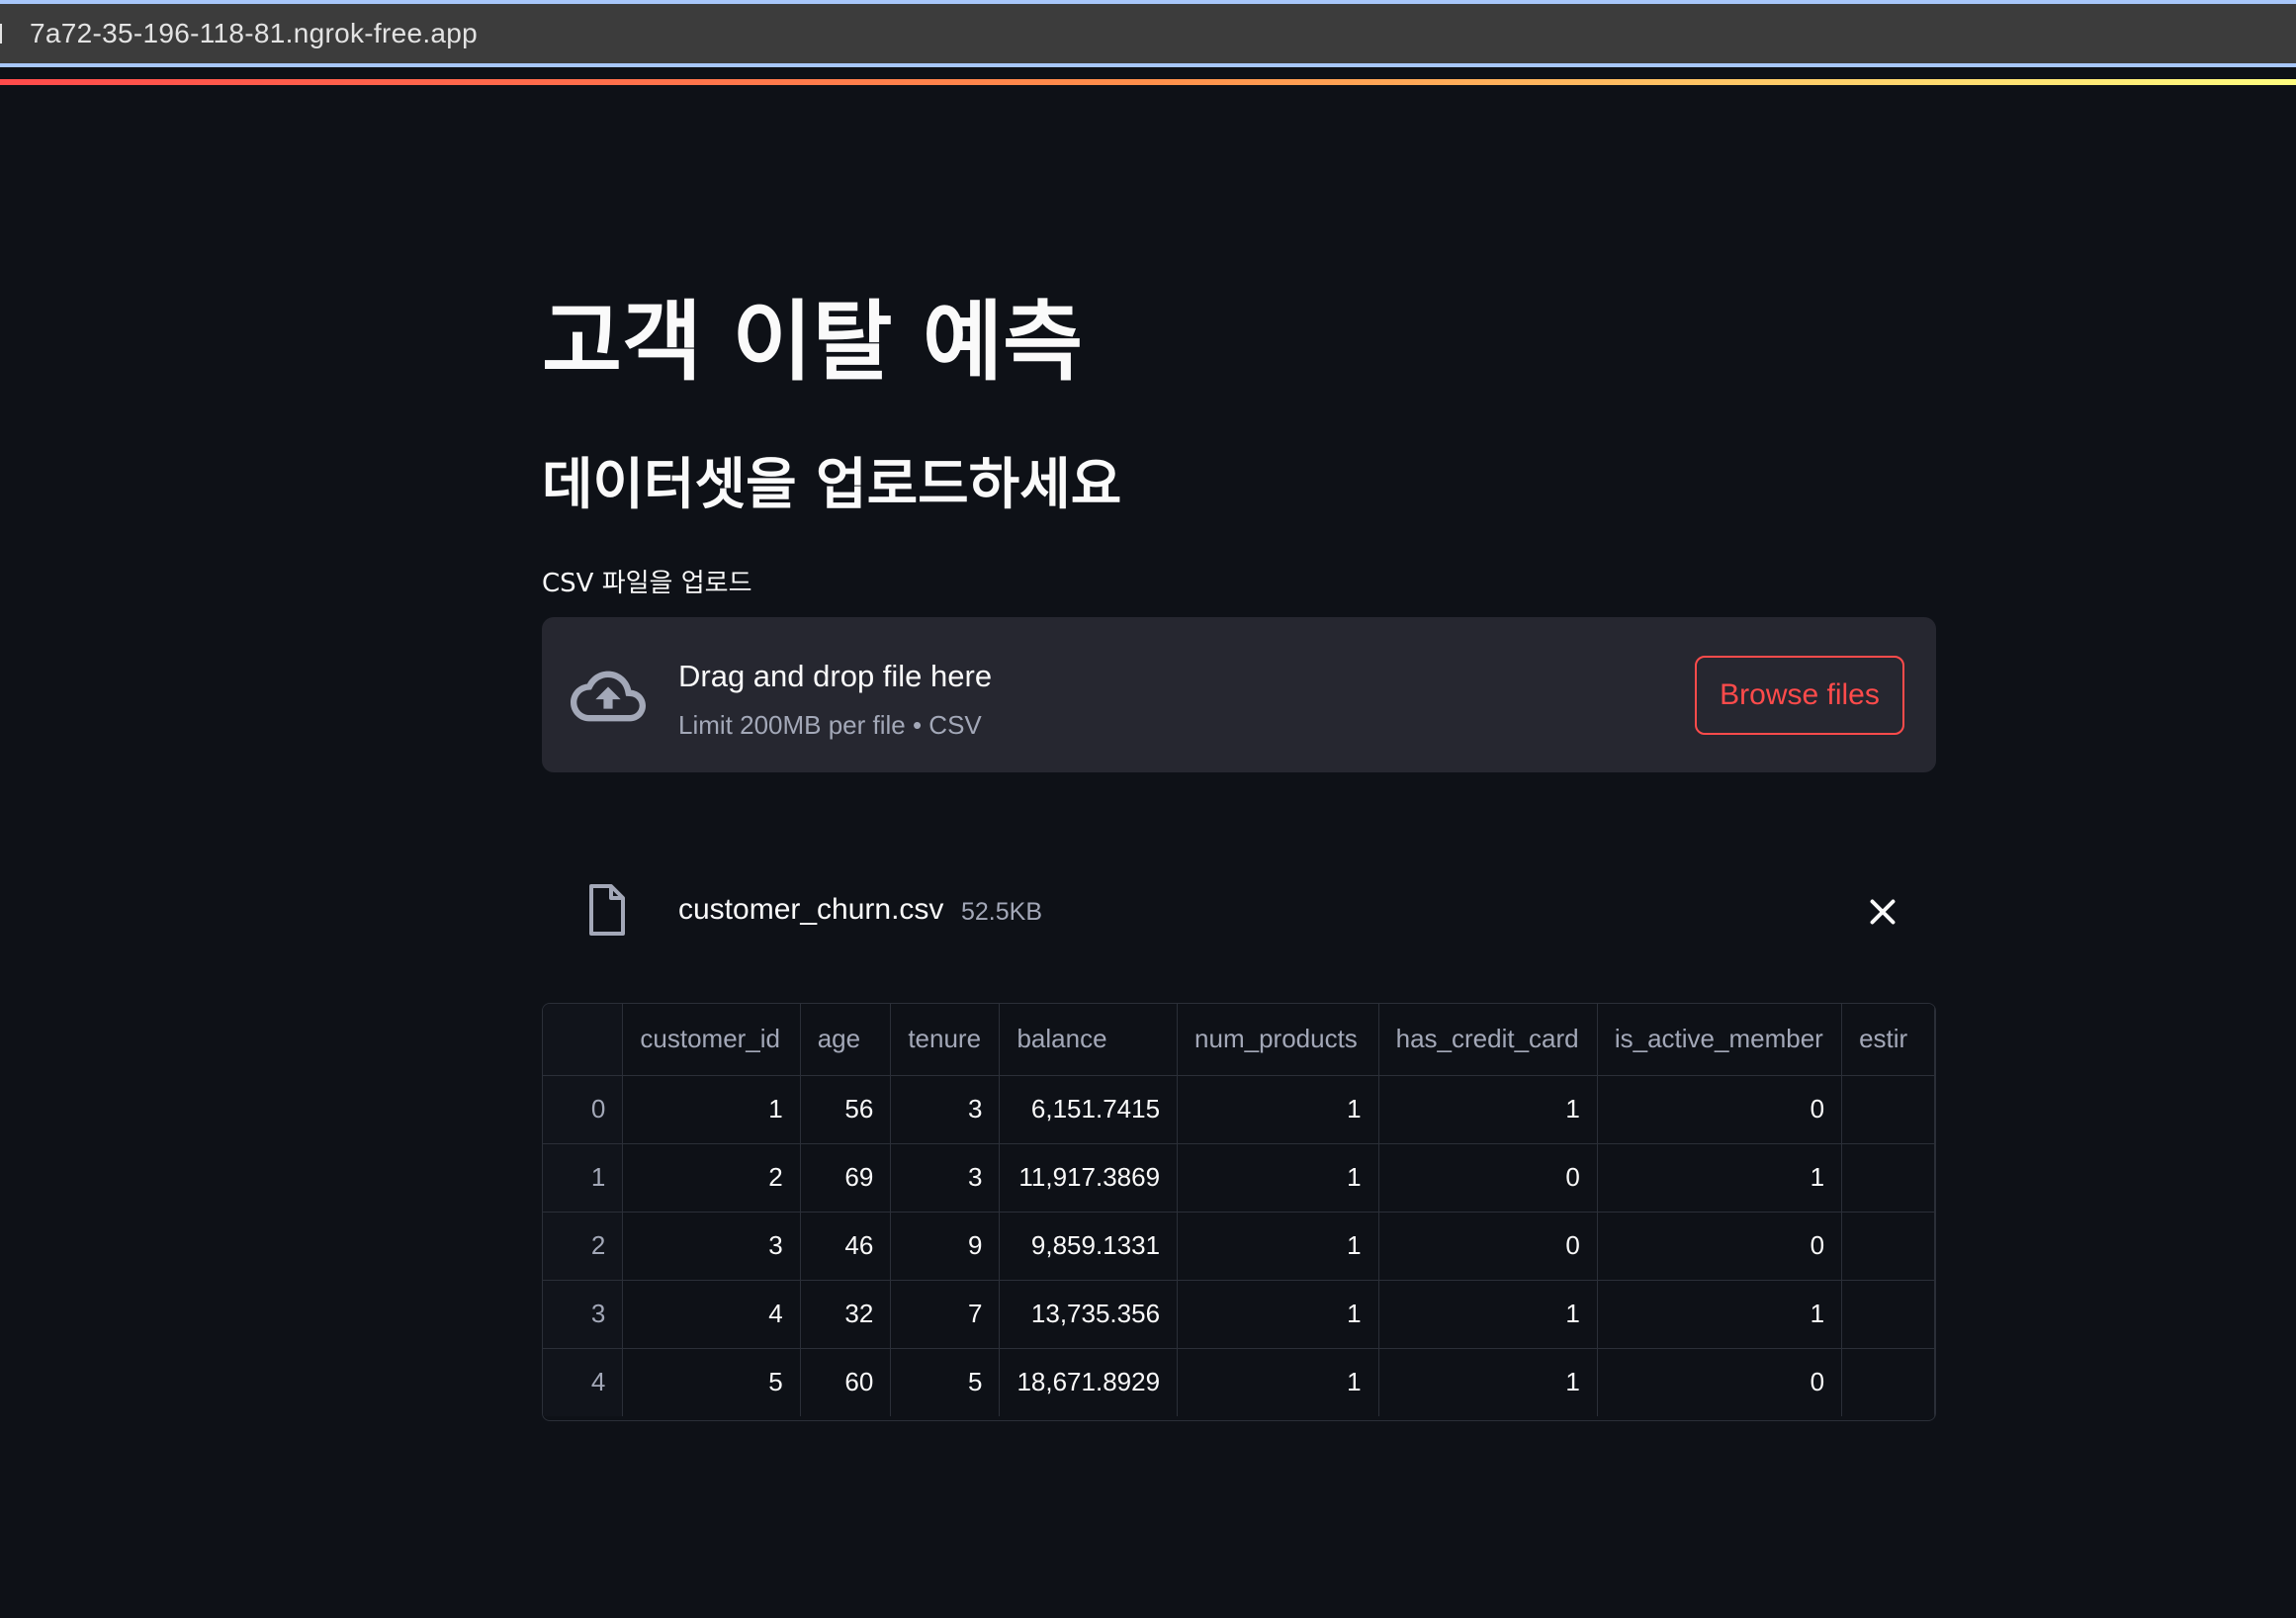 This screenshot has height=1618, width=2296. I want to click on table-cell: 7, so click(945, 1314).